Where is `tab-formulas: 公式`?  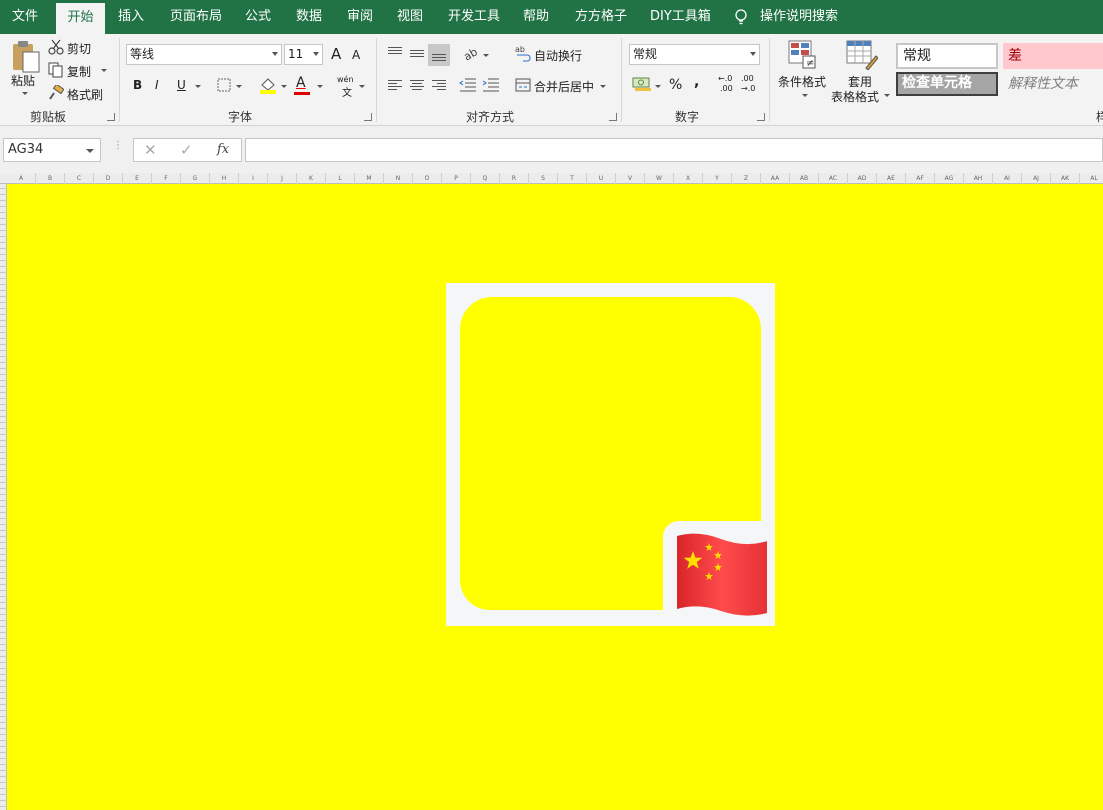
tab-formulas: 公式 is located at coordinates (258, 17).